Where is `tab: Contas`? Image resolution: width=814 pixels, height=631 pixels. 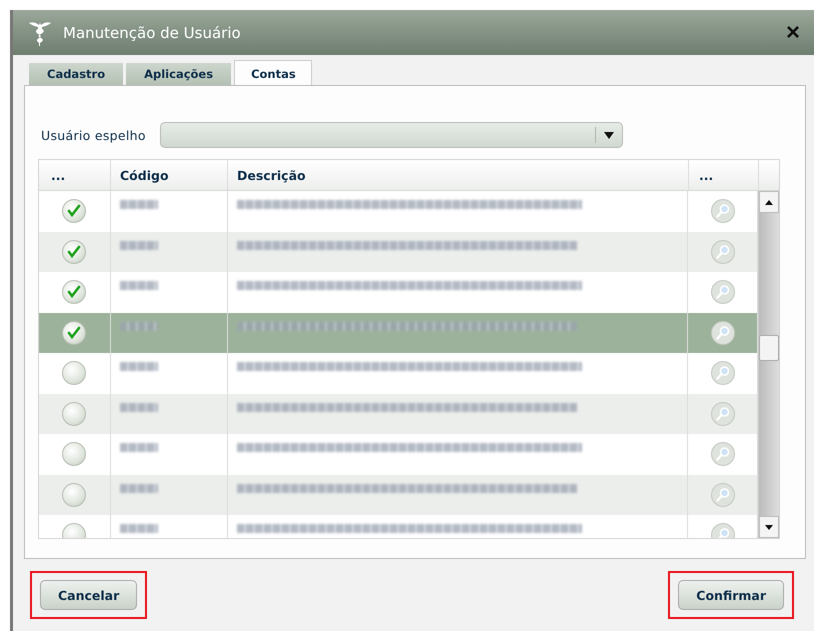
tab: Contas is located at coordinates (273, 73).